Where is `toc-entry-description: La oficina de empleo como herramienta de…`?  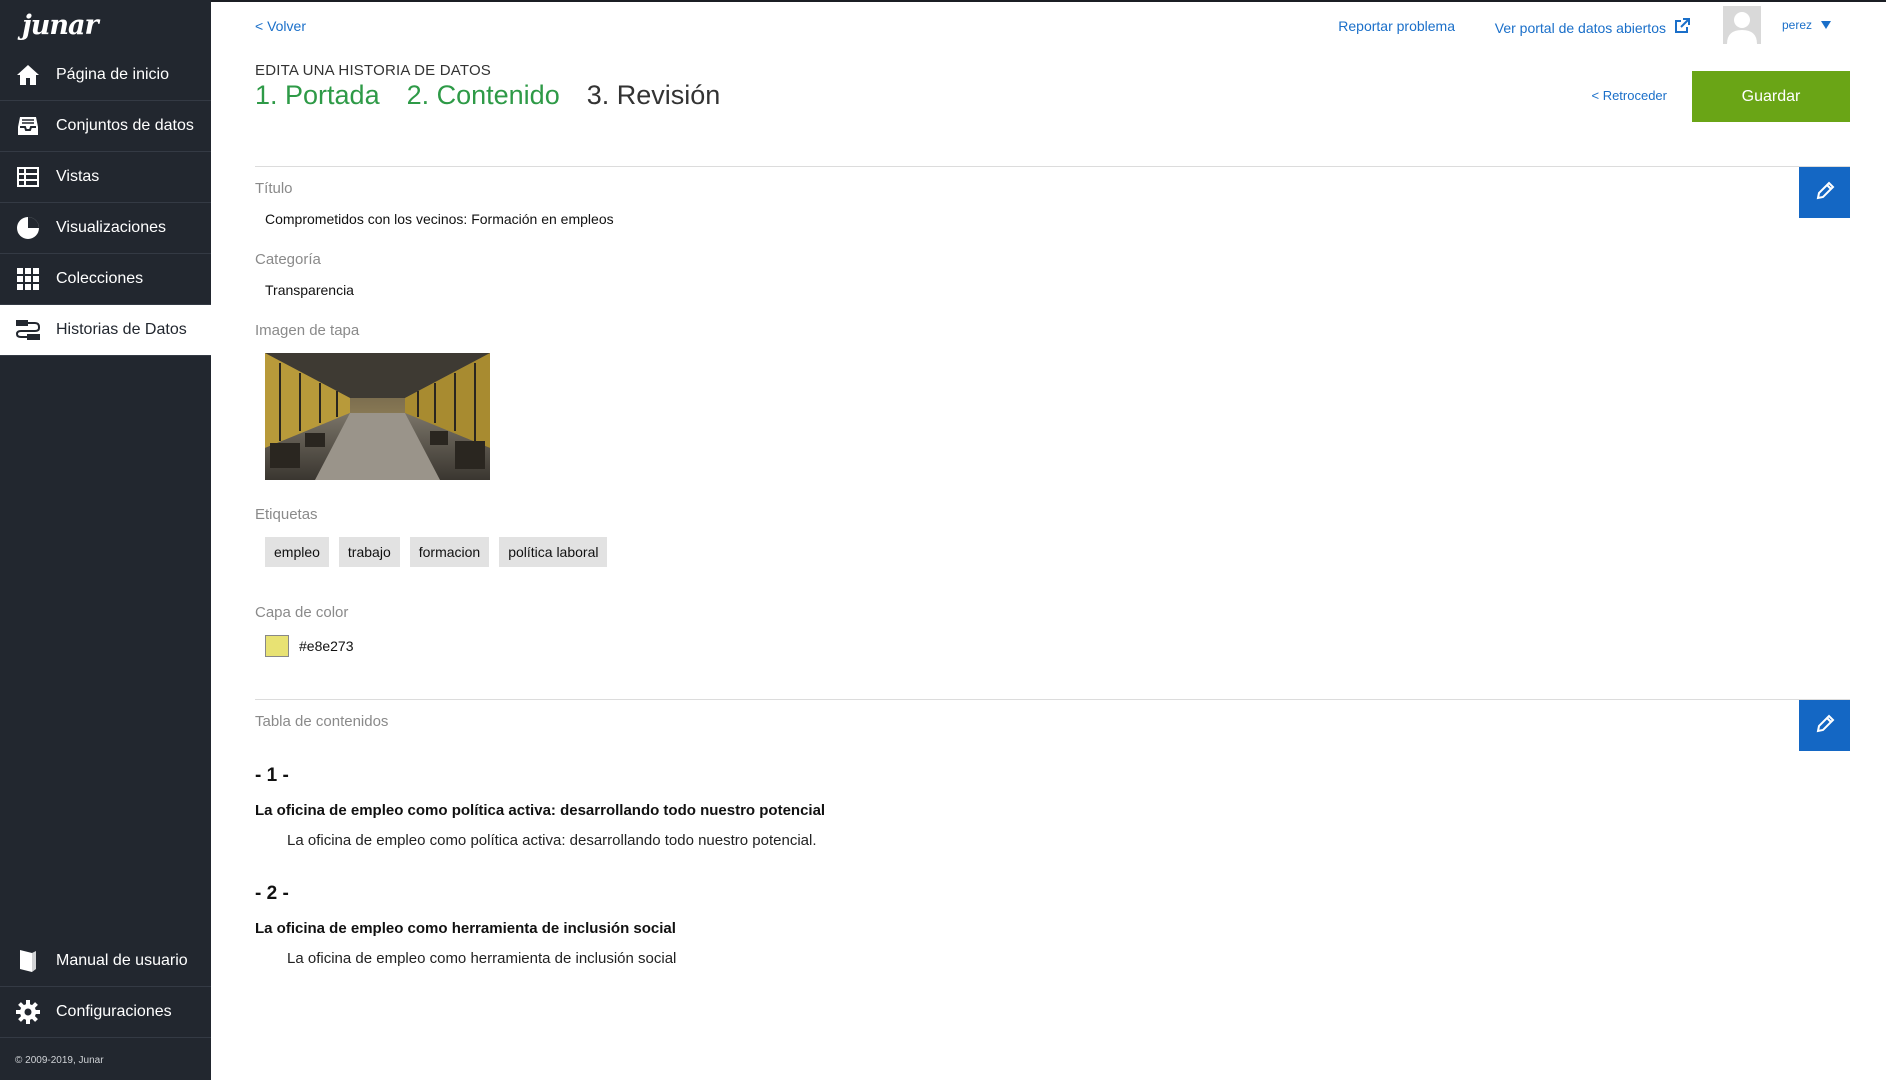
toc-entry-description: La oficina de empleo como herramienta de… is located at coordinates (482, 958).